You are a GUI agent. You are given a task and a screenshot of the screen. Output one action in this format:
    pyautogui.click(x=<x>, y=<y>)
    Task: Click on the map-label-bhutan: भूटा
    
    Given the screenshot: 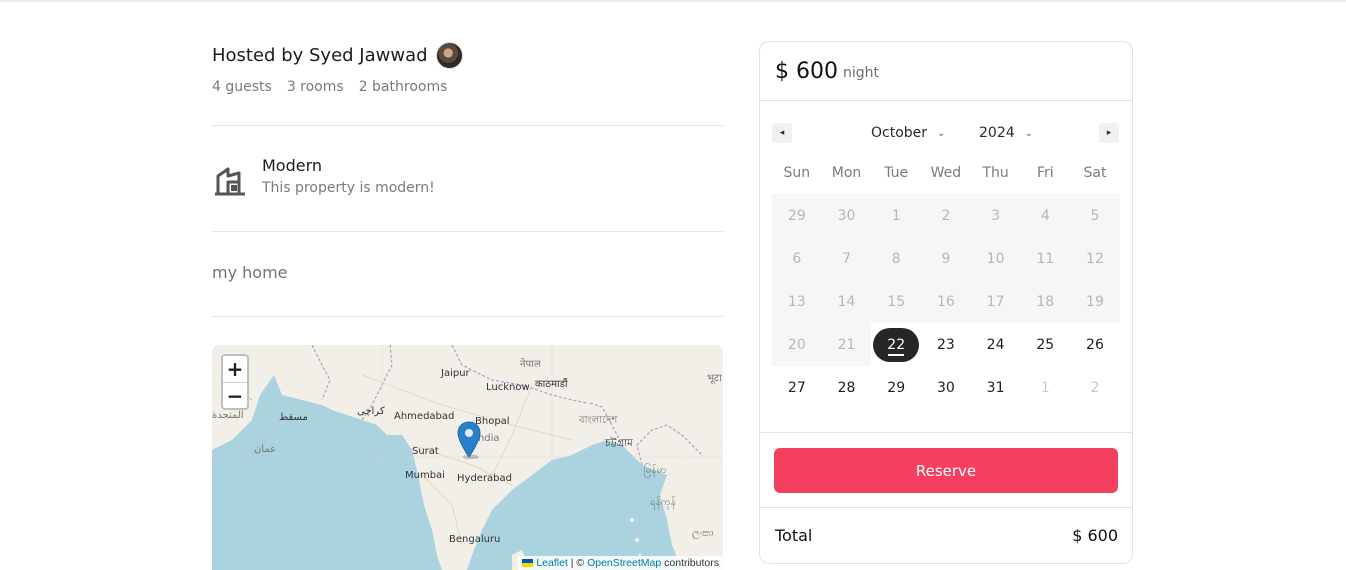 What is the action you would take?
    pyautogui.click(x=714, y=378)
    